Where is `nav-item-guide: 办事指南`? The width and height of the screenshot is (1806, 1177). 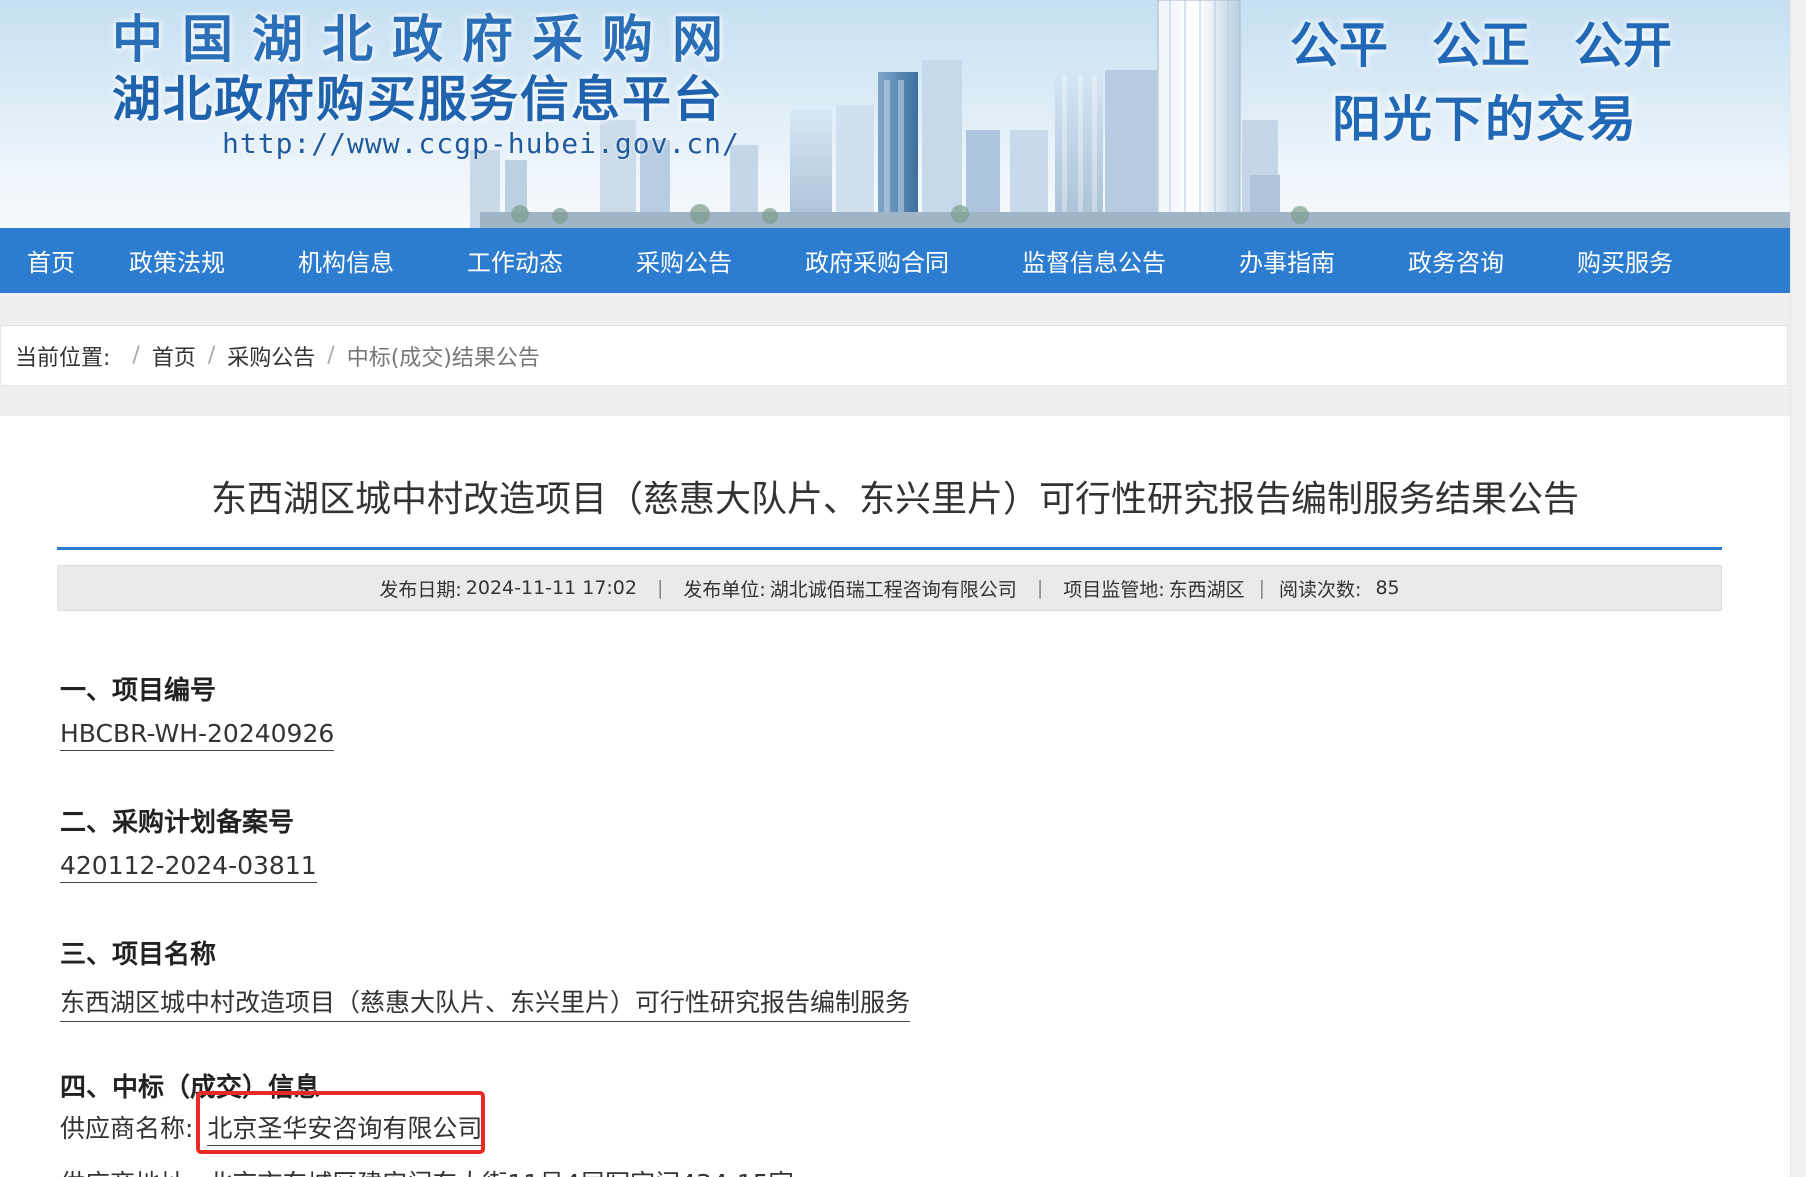
nav-item-guide: 办事指南 is located at coordinates (1287, 260).